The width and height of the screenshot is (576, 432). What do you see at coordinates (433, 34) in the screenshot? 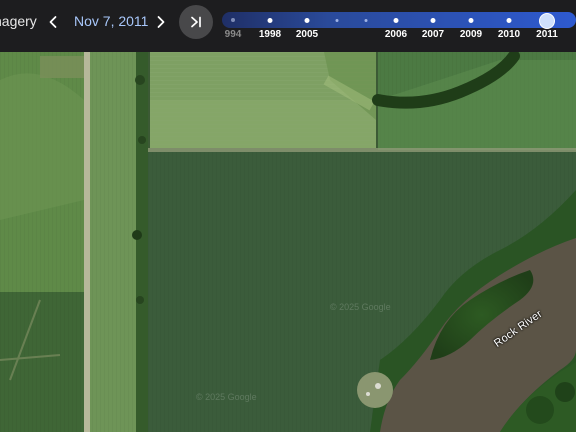
I see `timeline-year: 2007` at bounding box center [433, 34].